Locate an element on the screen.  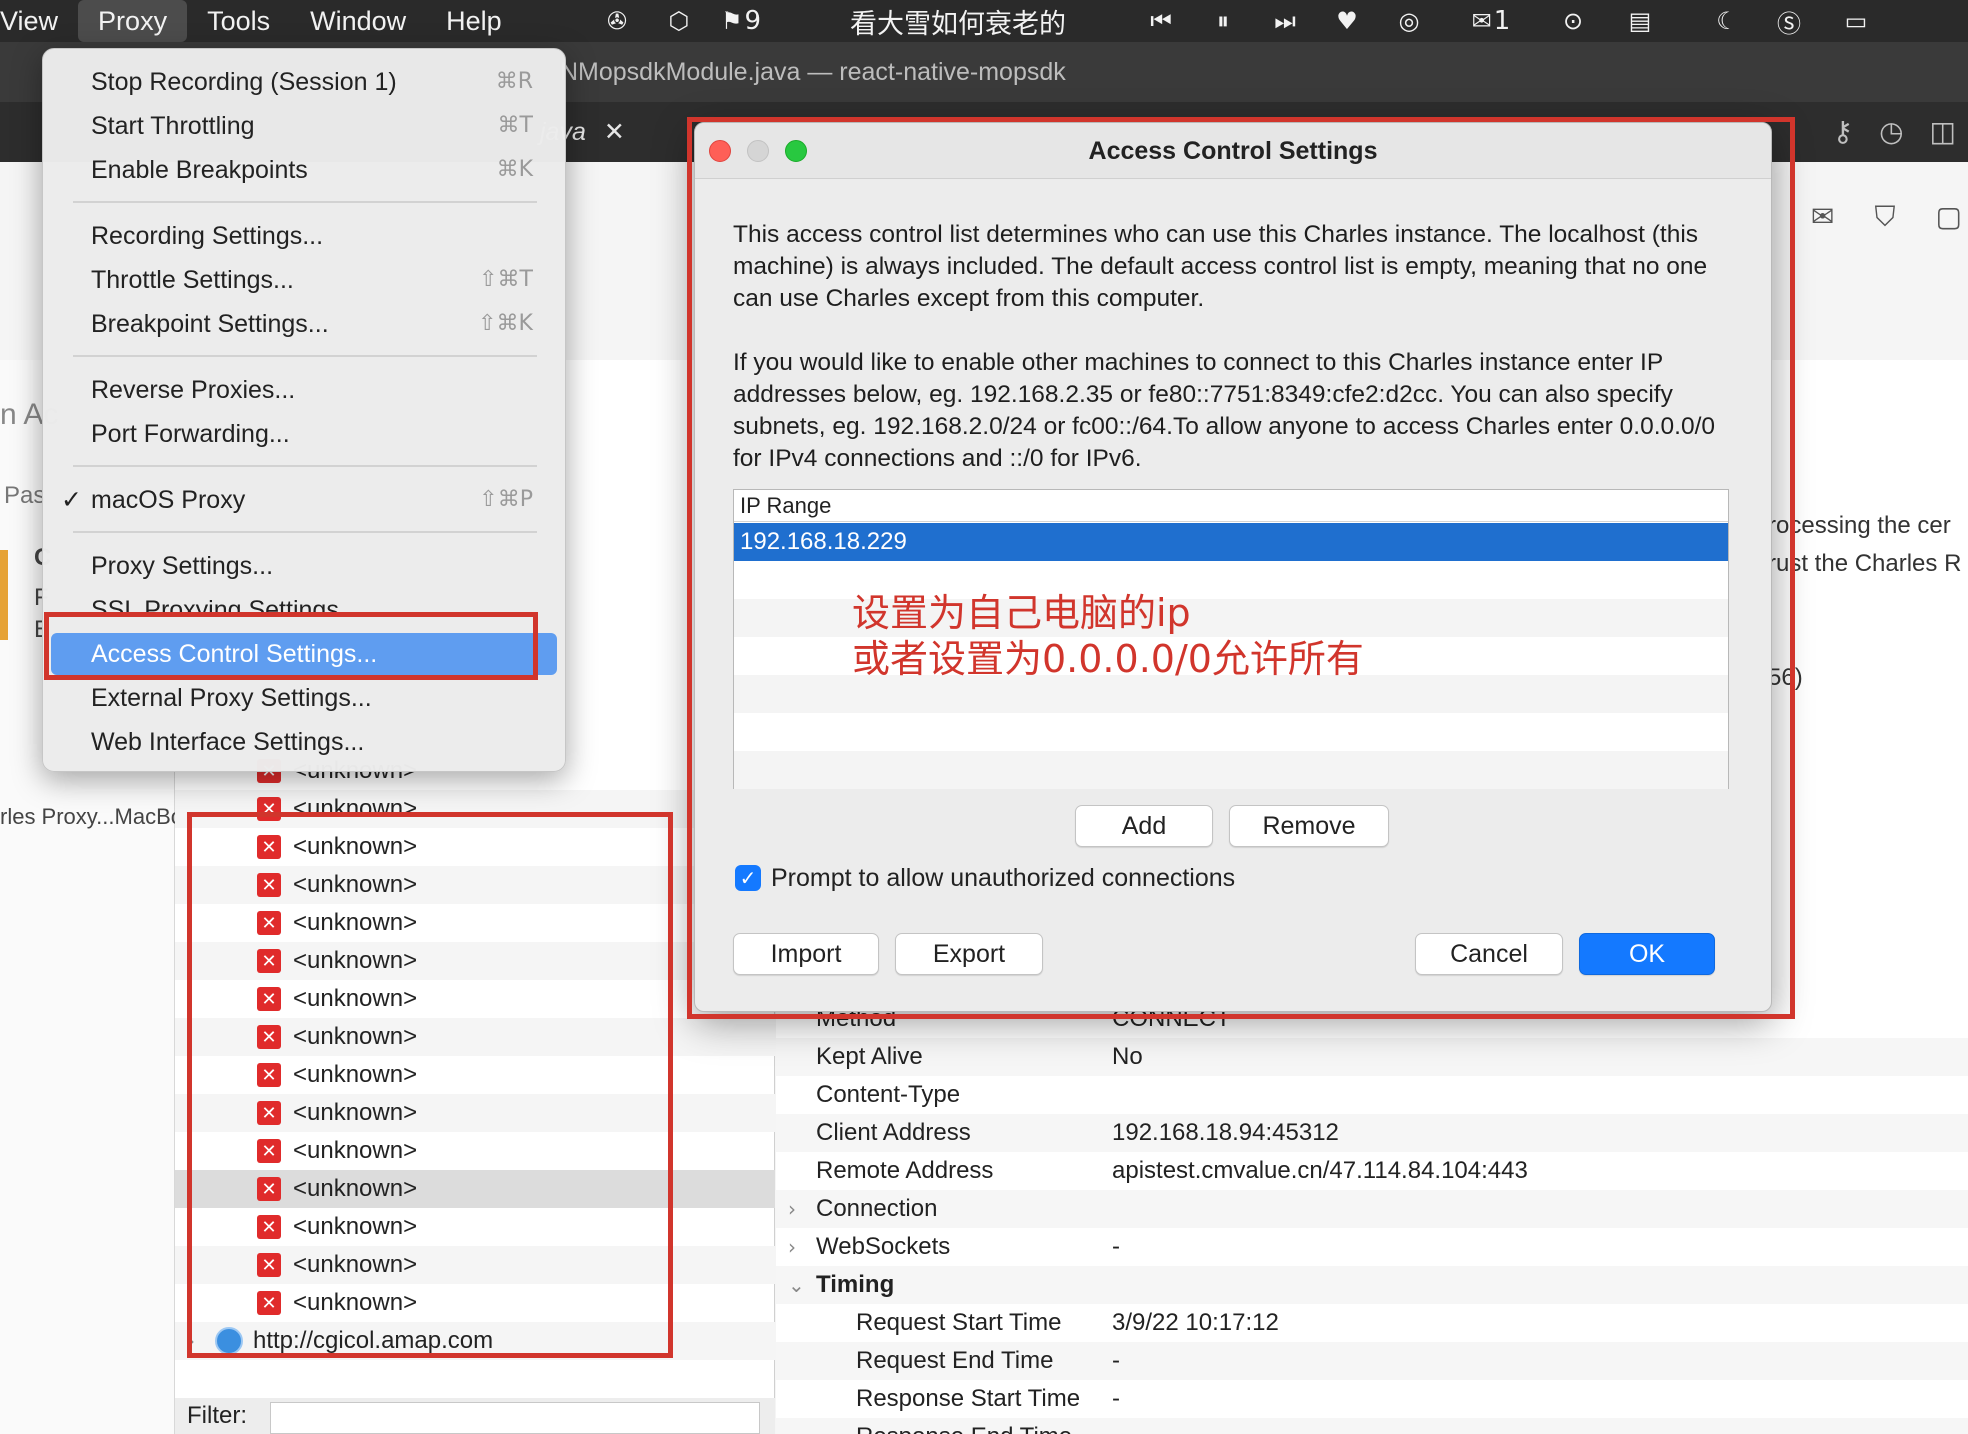
prompt-checkbox: ✓ is located at coordinates (748, 878).